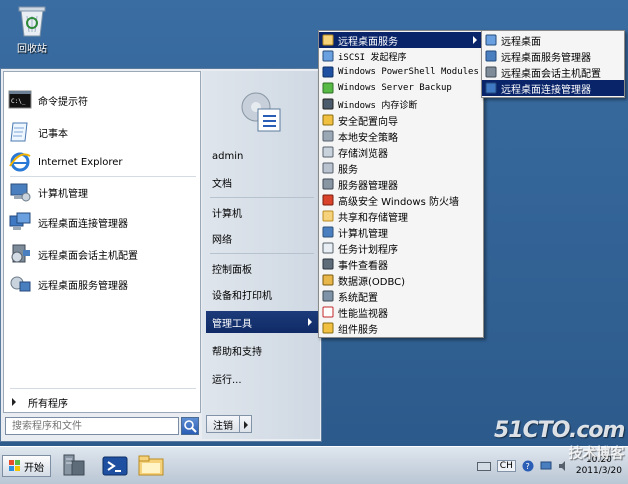 This screenshot has height=484, width=628. What do you see at coordinates (553, 40) in the screenshot?
I see `rds-menu-item: 远程桌面` at bounding box center [553, 40].